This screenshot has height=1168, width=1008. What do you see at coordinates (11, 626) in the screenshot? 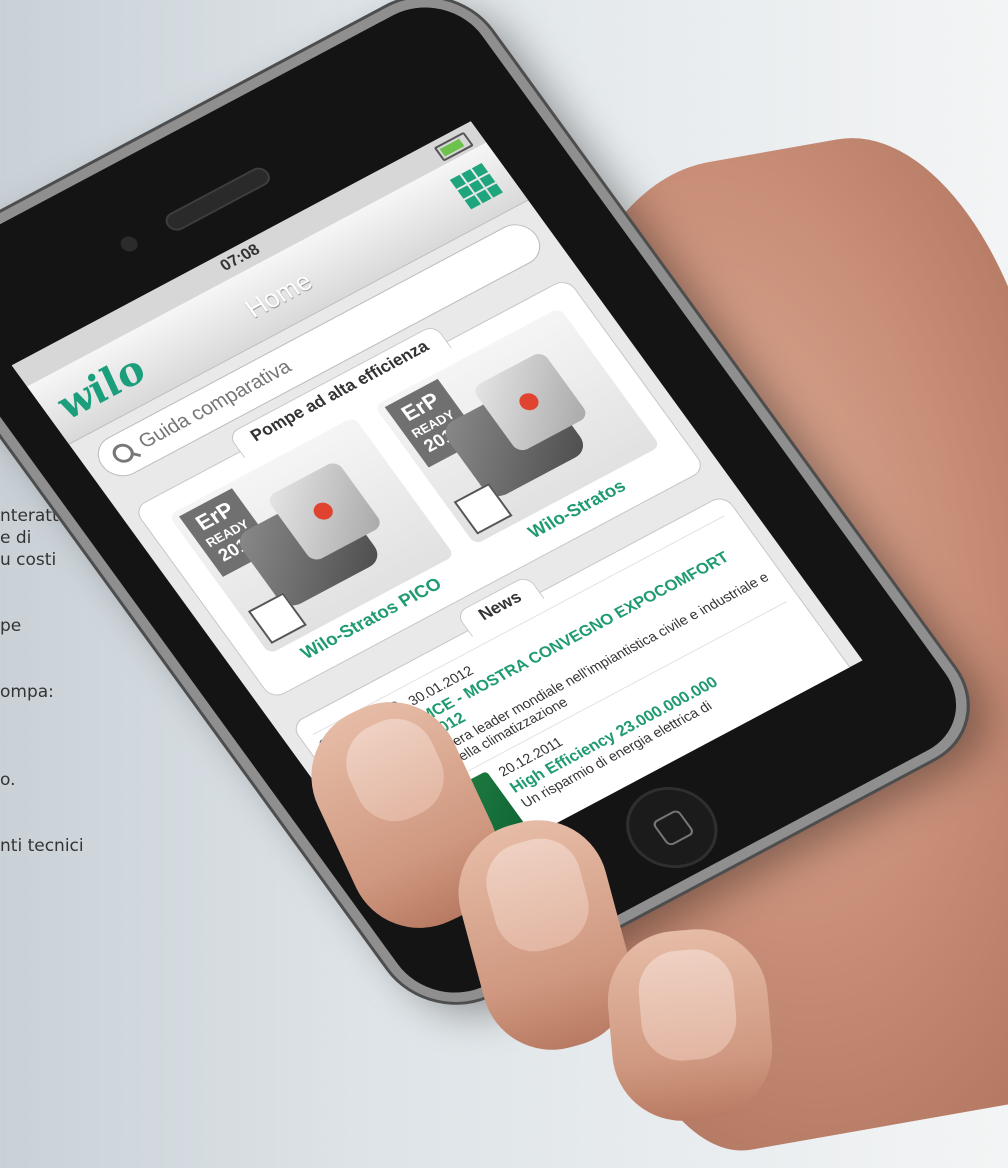
I see `side-text-line: pe` at bounding box center [11, 626].